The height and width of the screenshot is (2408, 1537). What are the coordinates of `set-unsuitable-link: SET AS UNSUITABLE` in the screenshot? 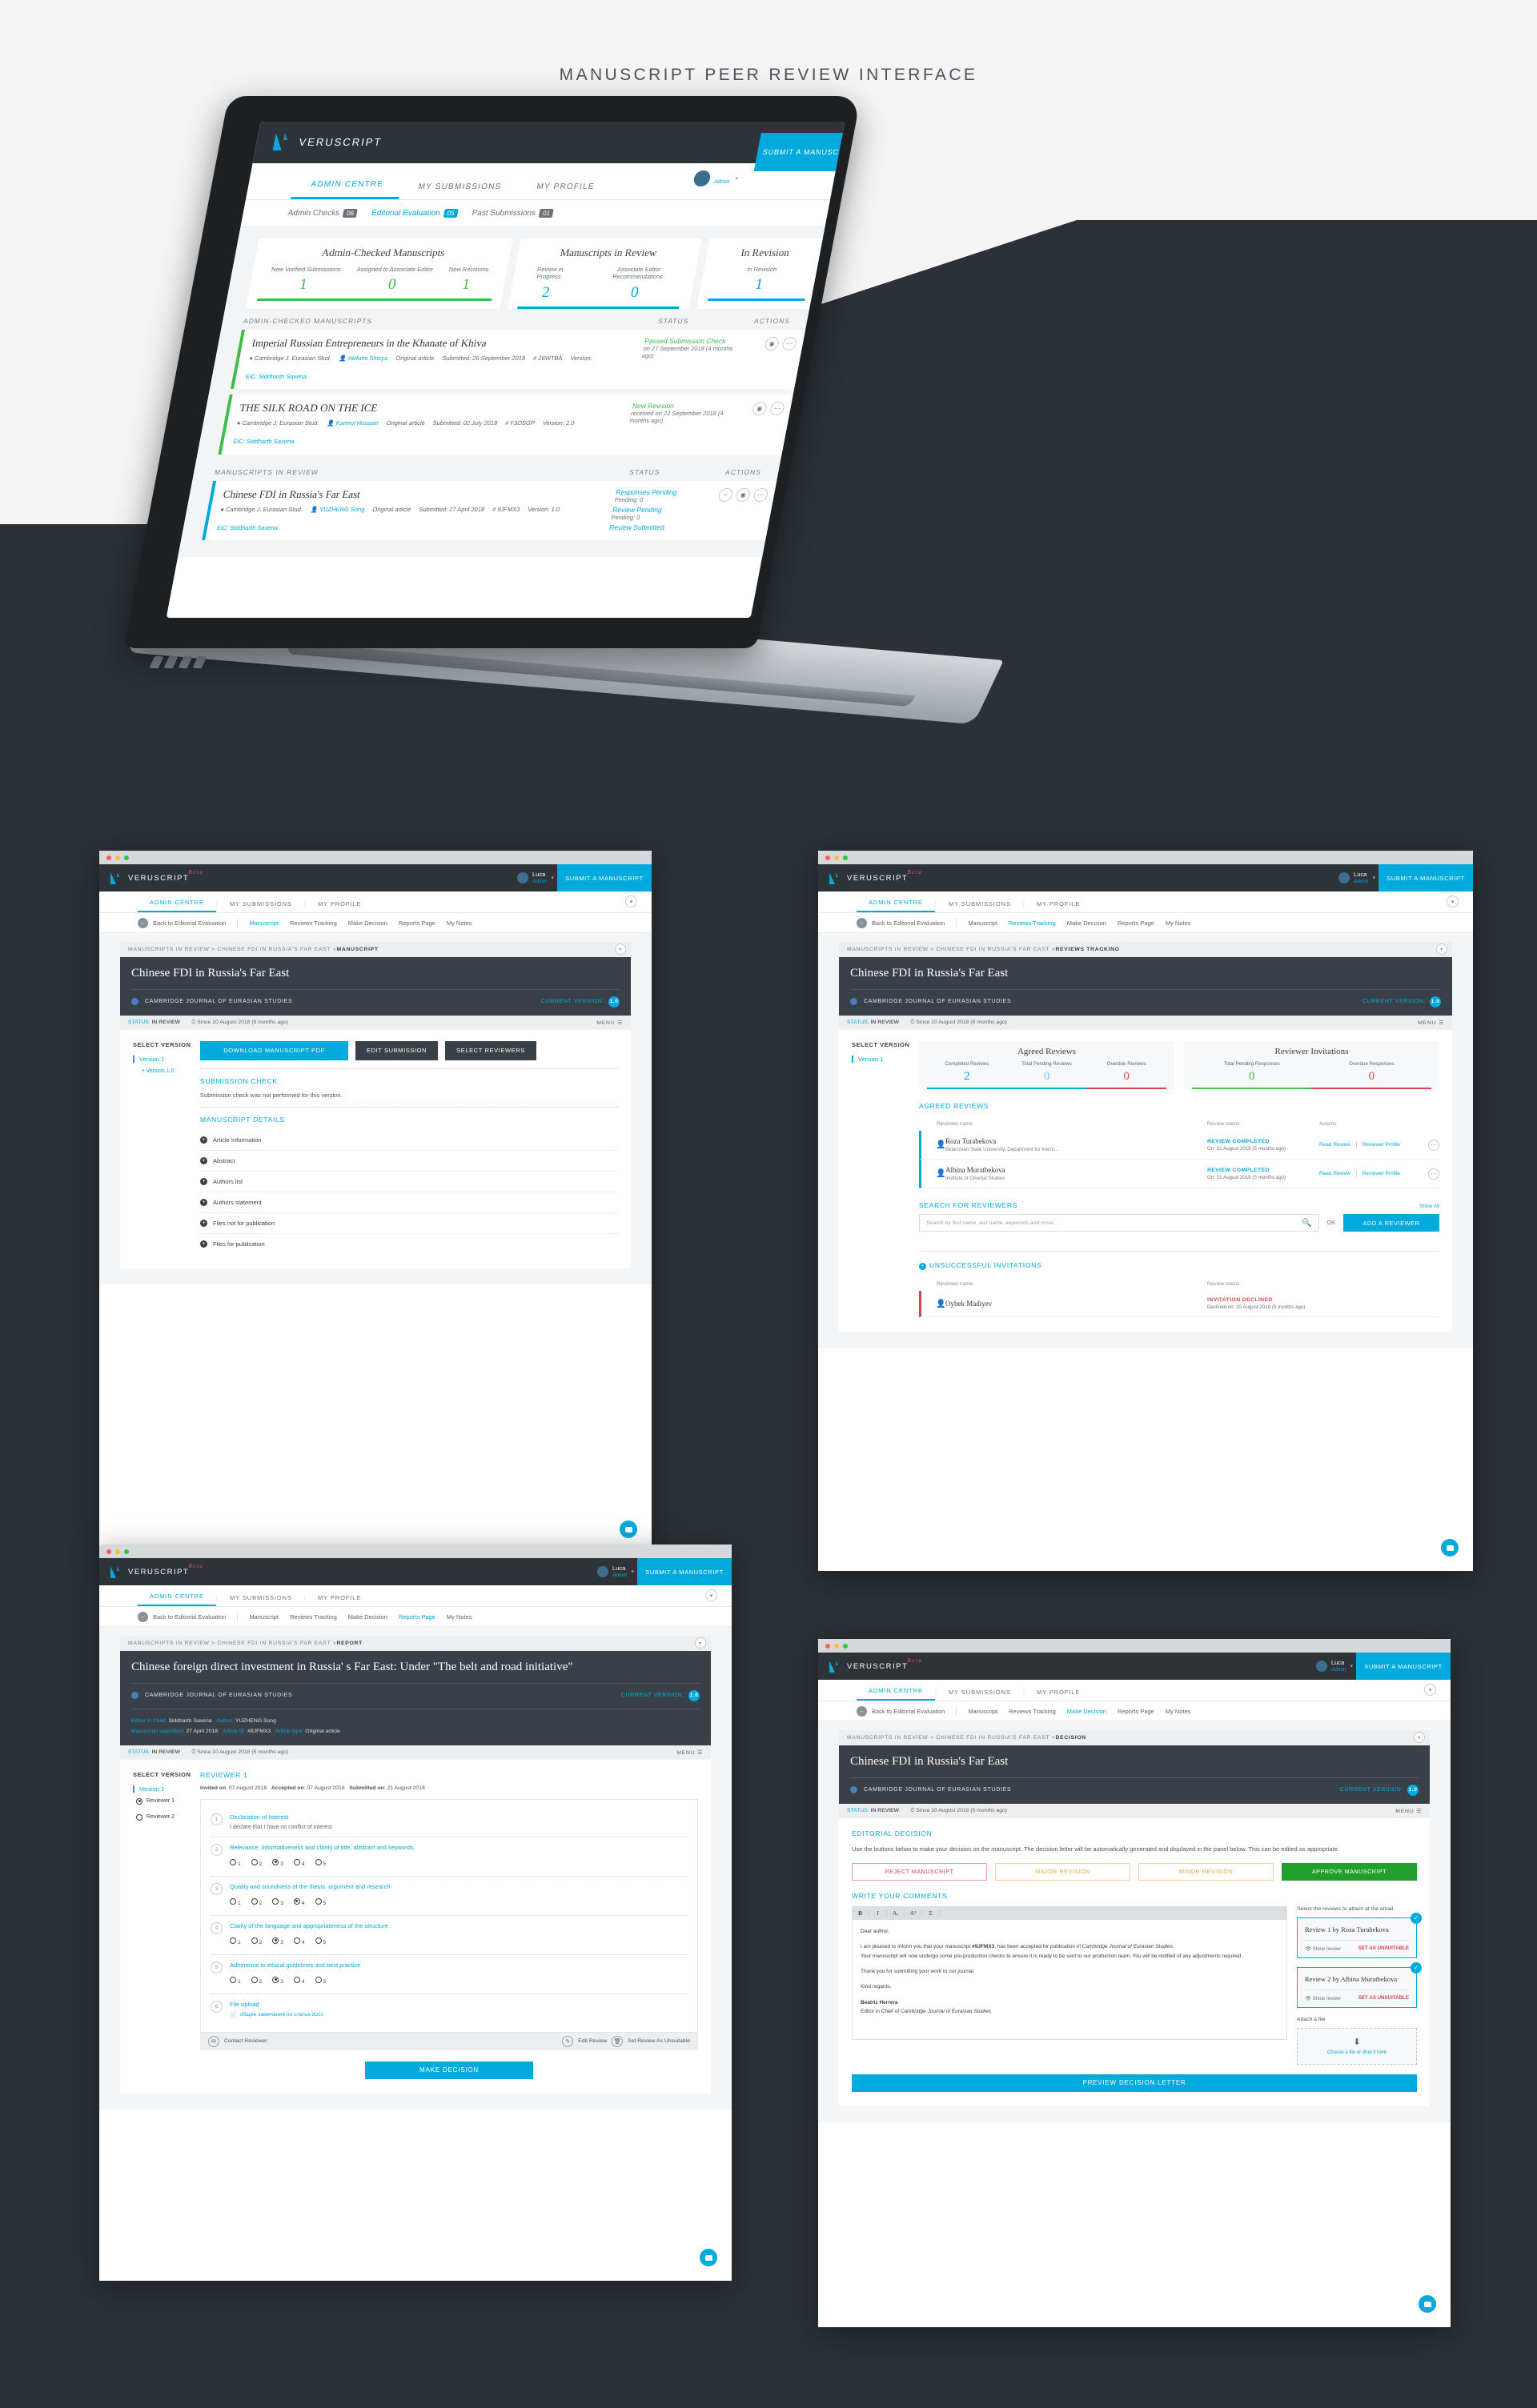 It's located at (1383, 1948).